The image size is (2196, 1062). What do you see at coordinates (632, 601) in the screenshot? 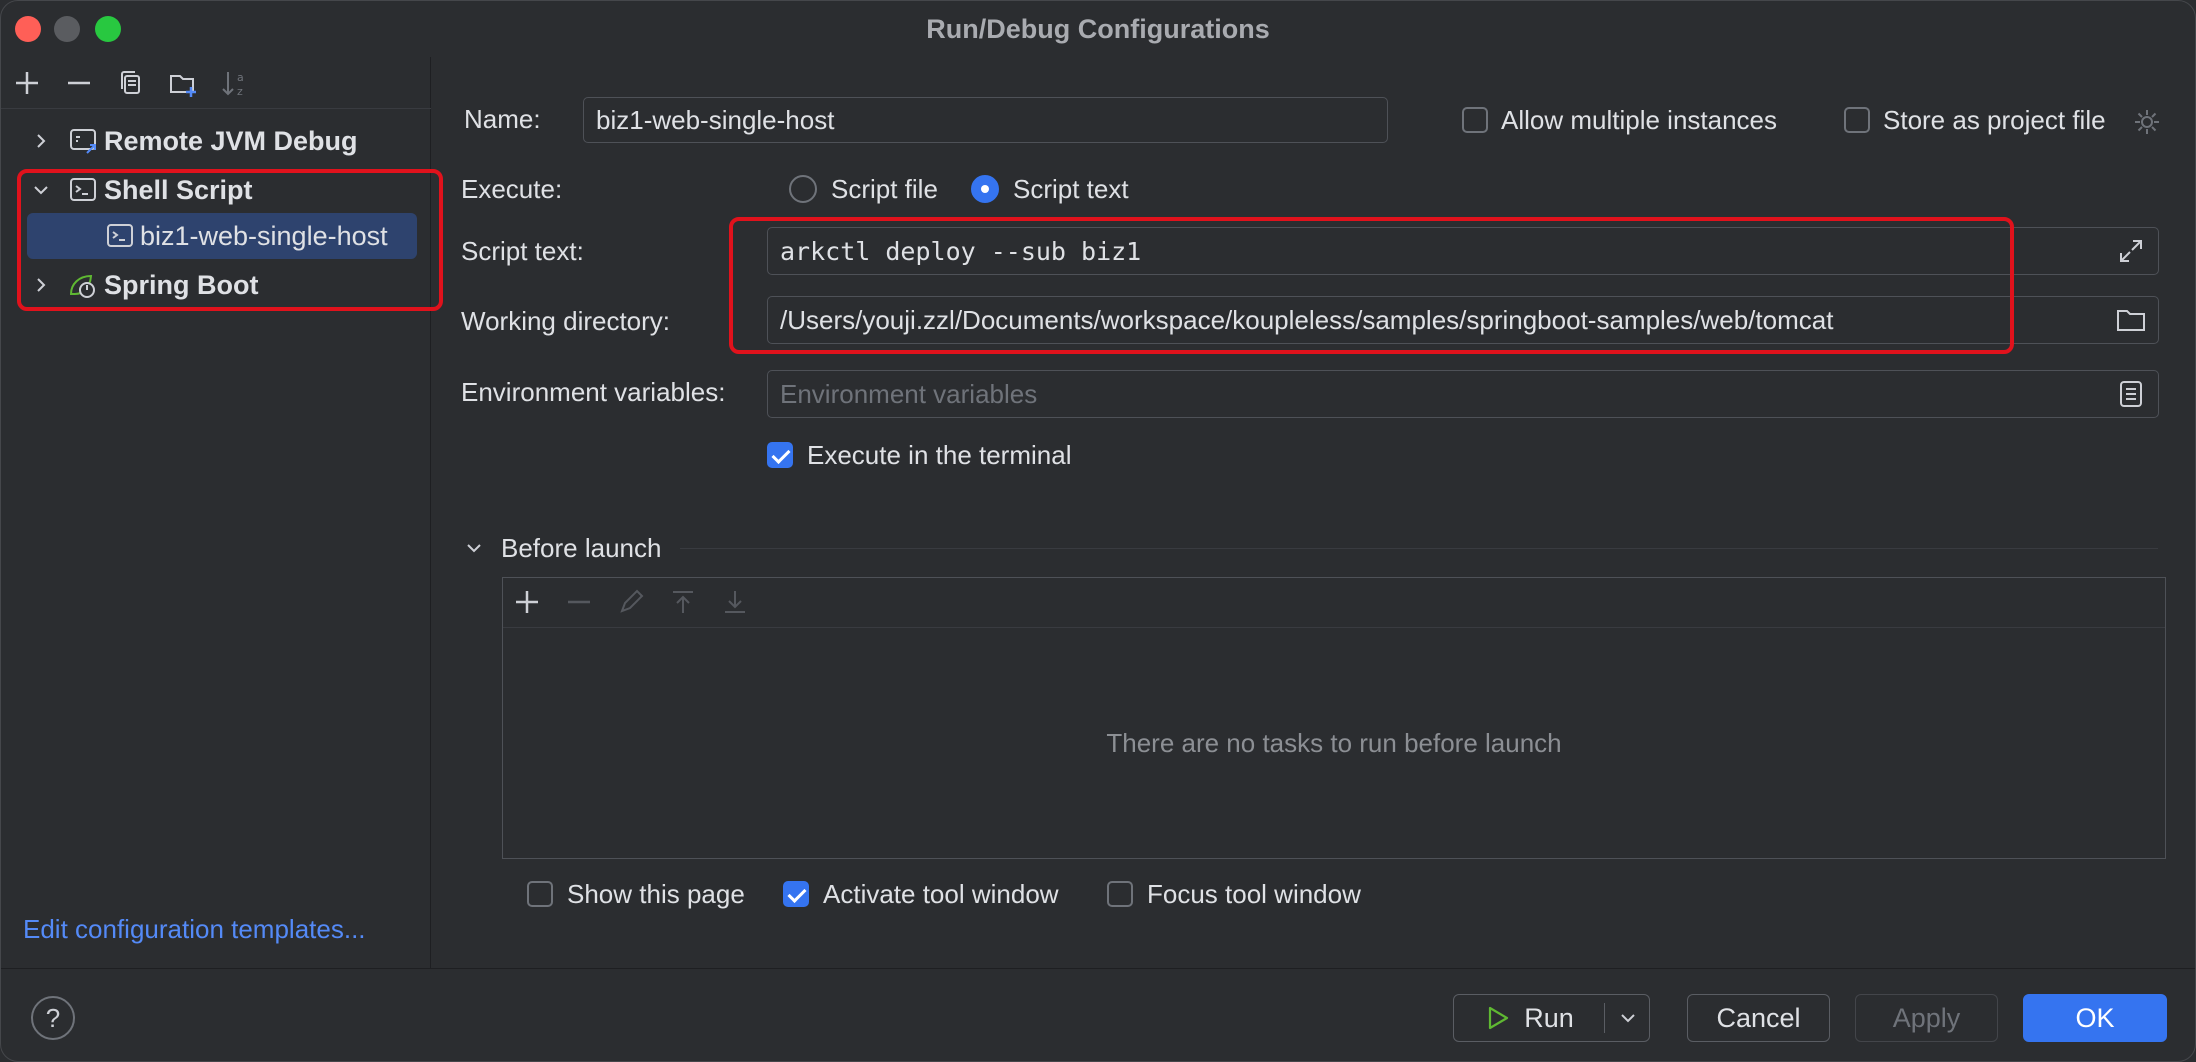
I see `pencil-icon` at bounding box center [632, 601].